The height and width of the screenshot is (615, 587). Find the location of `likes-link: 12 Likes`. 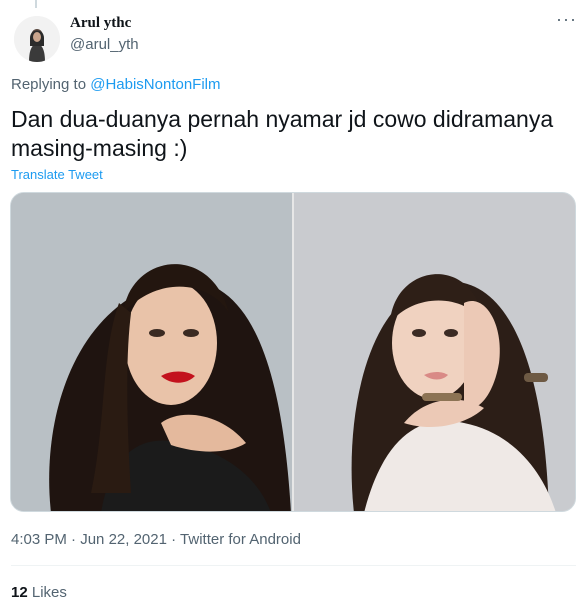

likes-link: 12 Likes is located at coordinates (39, 592).